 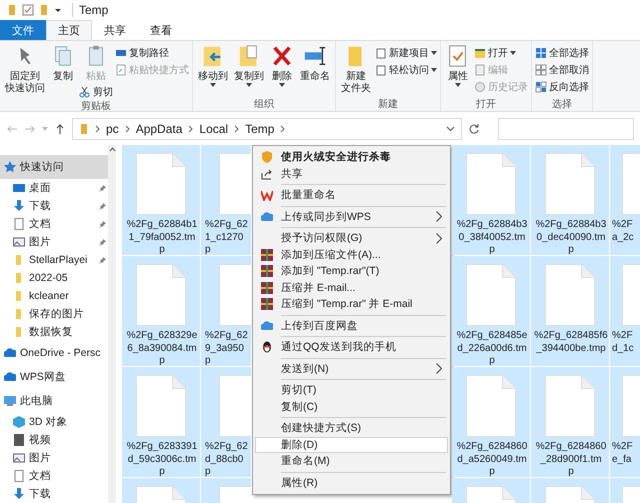 What do you see at coordinates (351, 428) in the screenshot?
I see `menu-item: 创建快捷方式(S)` at bounding box center [351, 428].